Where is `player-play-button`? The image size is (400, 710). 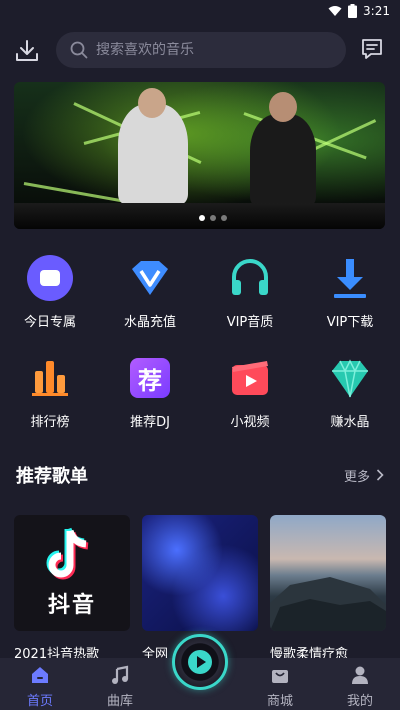
player-play-button is located at coordinates (200, 662).